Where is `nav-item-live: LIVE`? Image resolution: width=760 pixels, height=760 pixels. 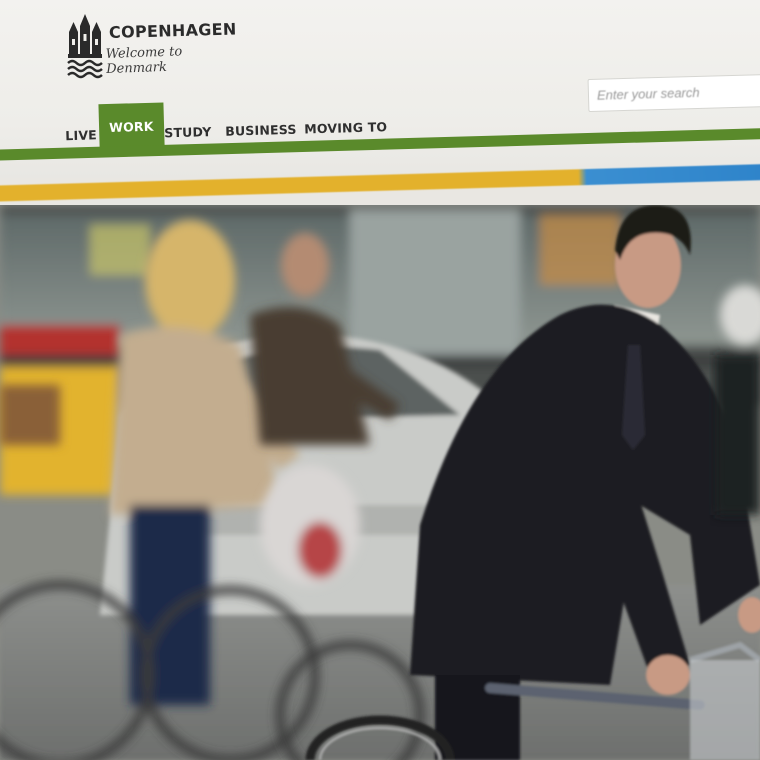 nav-item-live: LIVE is located at coordinates (81, 128).